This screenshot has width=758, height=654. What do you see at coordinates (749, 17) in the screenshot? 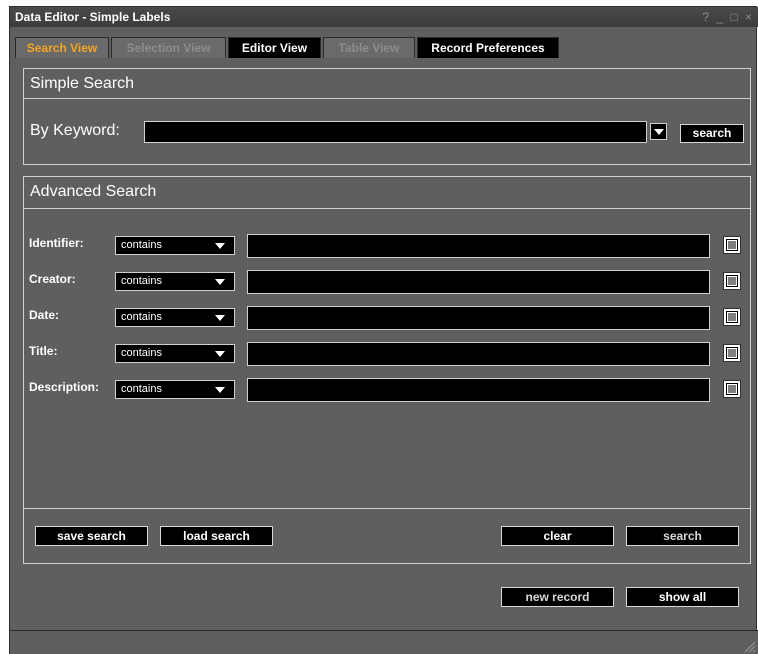
I see `close-icon: ×` at bounding box center [749, 17].